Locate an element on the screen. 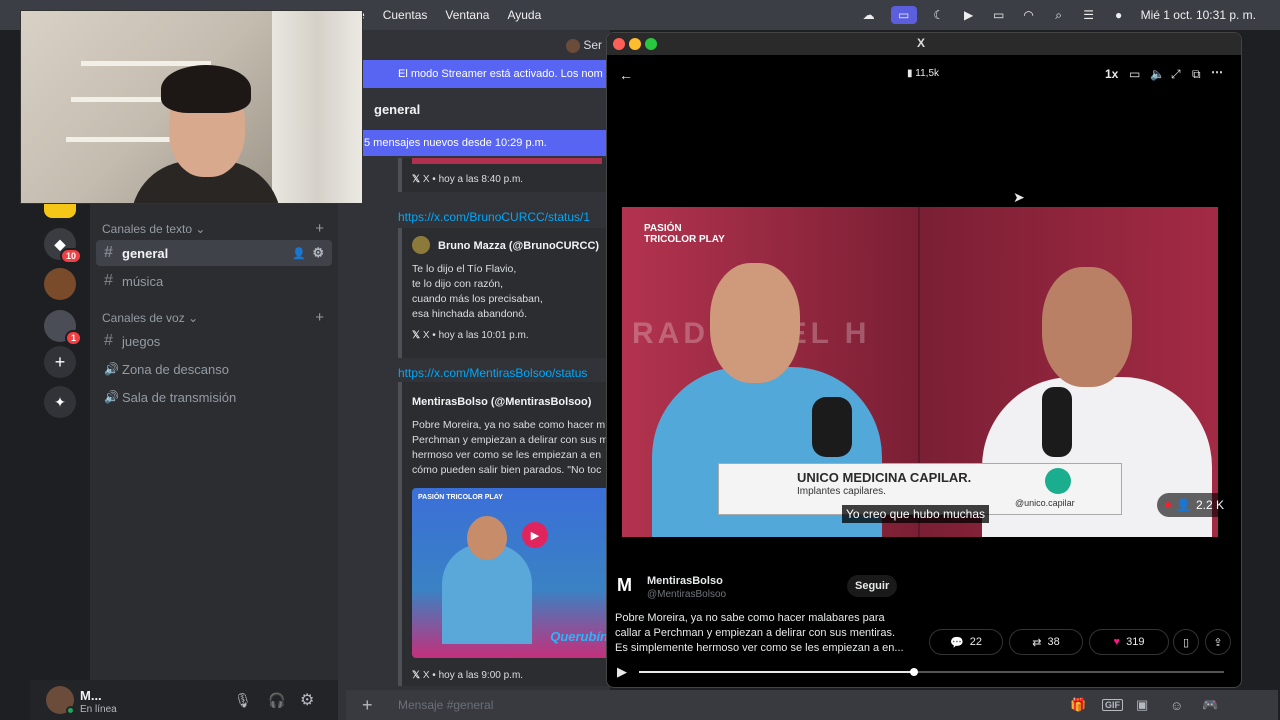 The width and height of the screenshot is (1280, 720). menu-item-cuentas: Cuentas is located at coordinates (405, 15).